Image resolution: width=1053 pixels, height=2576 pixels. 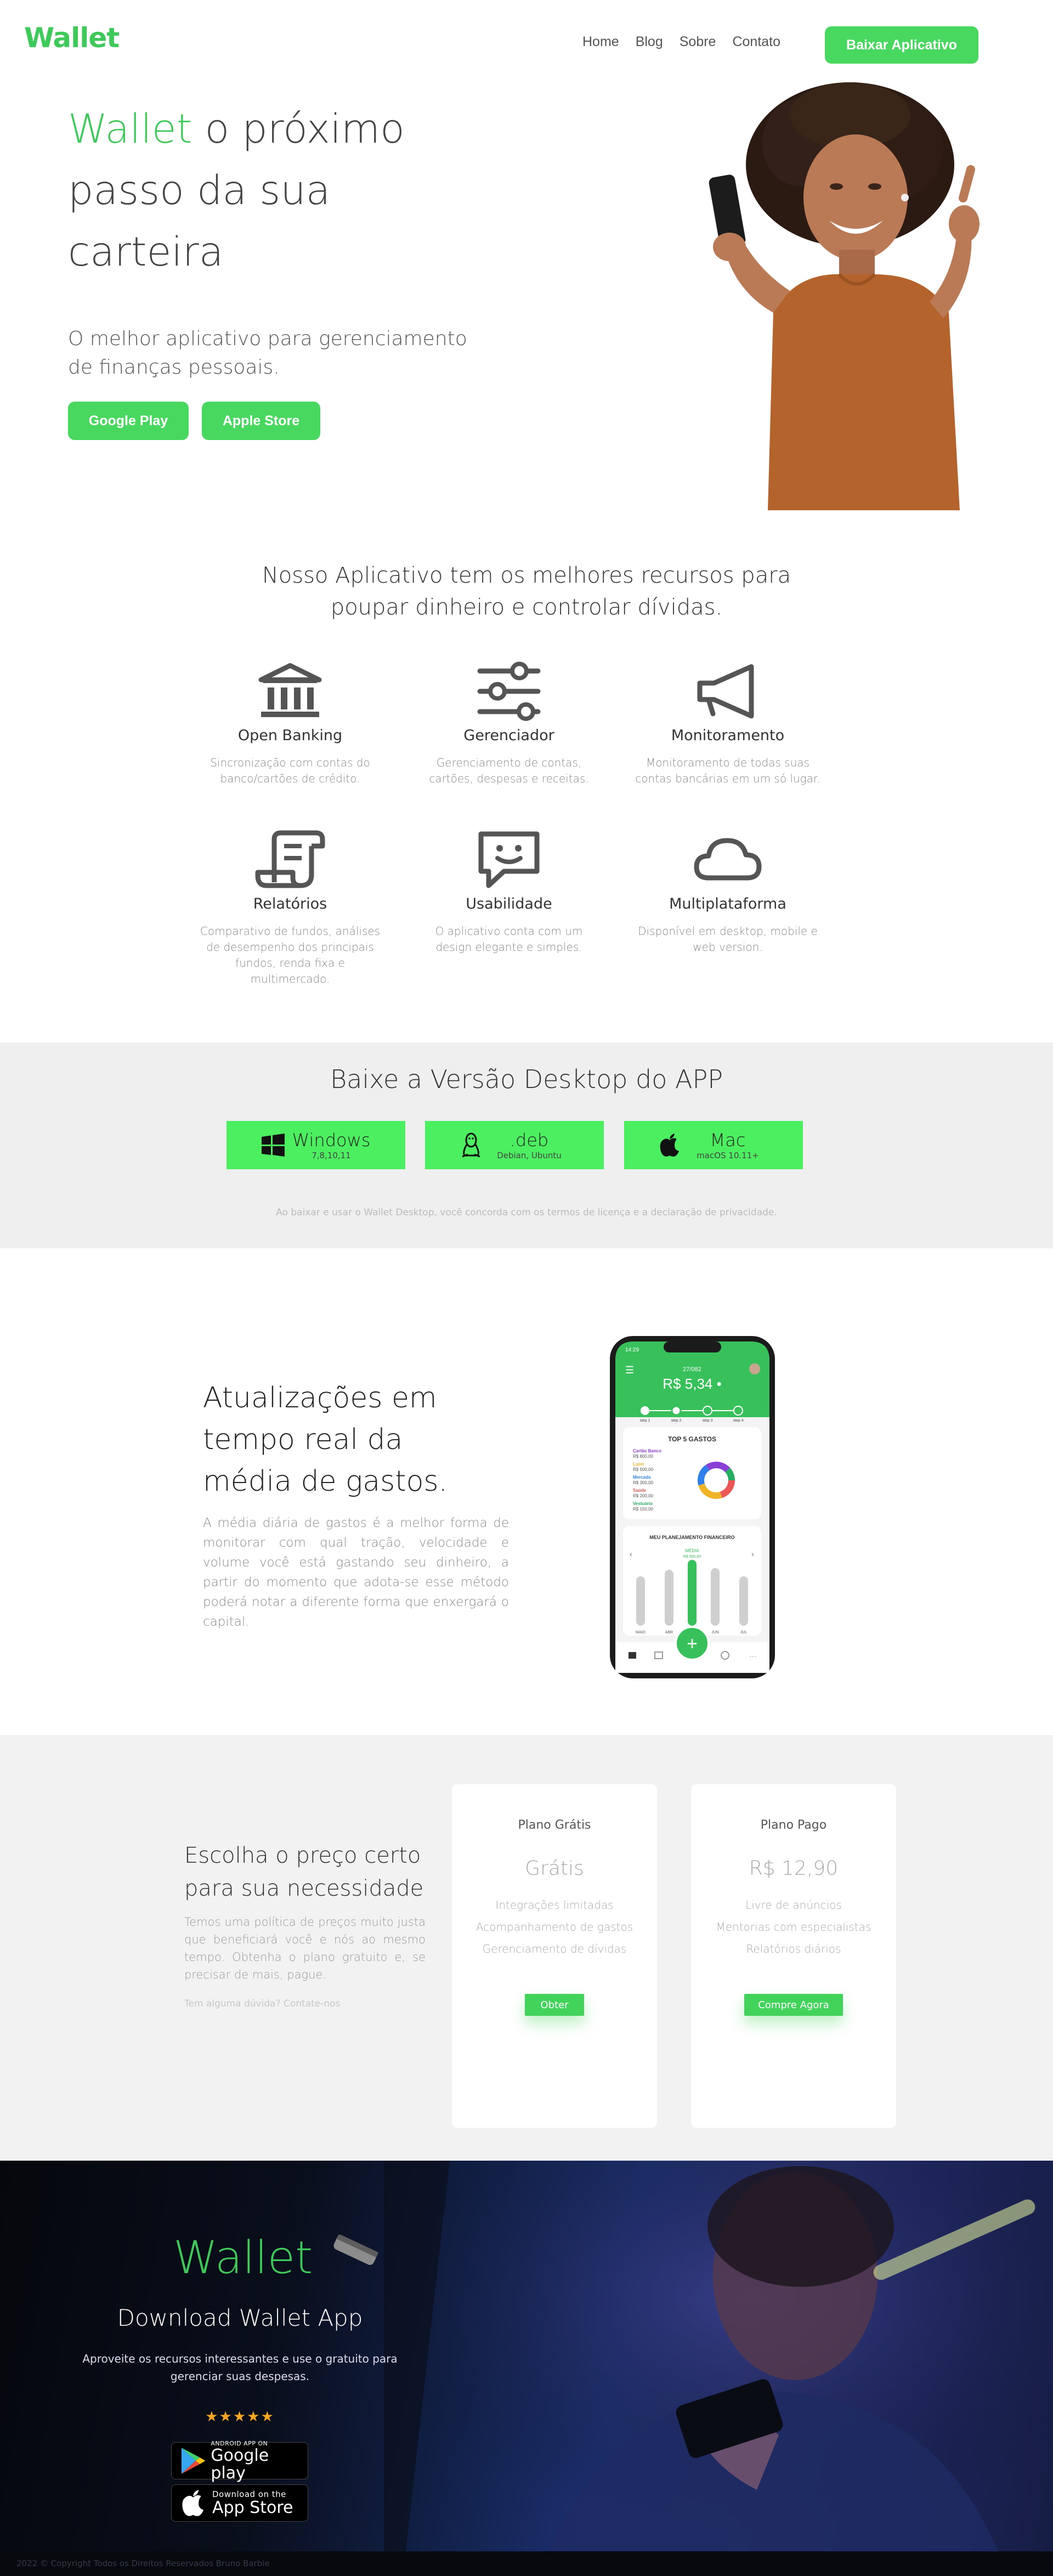 What do you see at coordinates (744, 1632) in the screenshot?
I see `month-label: JUL` at bounding box center [744, 1632].